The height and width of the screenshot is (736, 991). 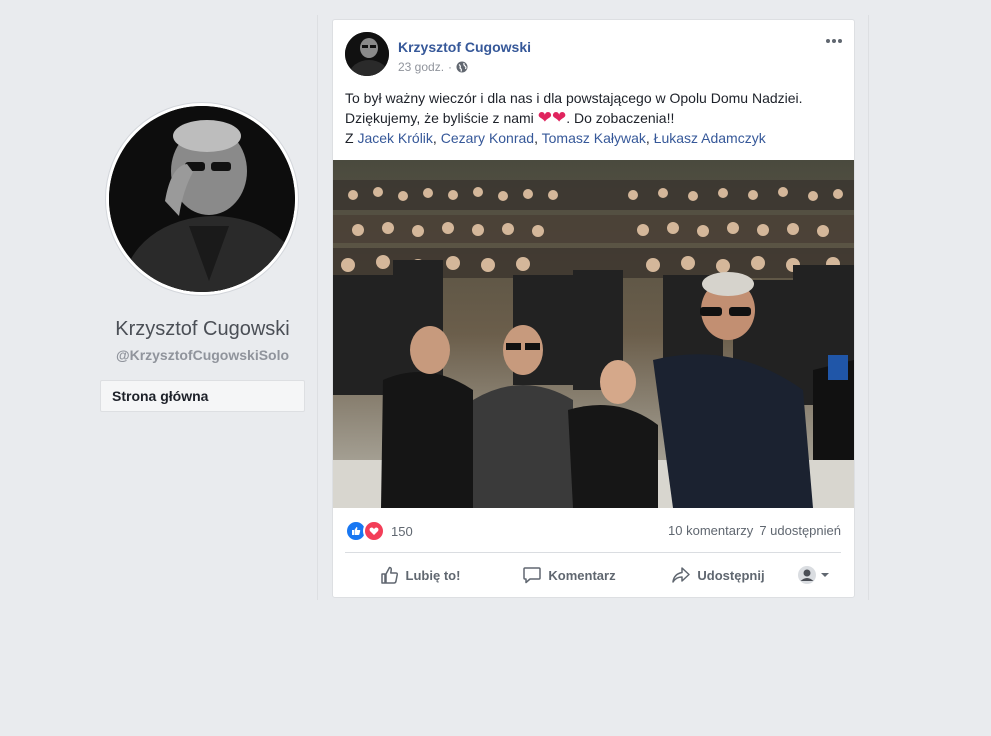 I want to click on actions-divider, so click(x=593, y=552).